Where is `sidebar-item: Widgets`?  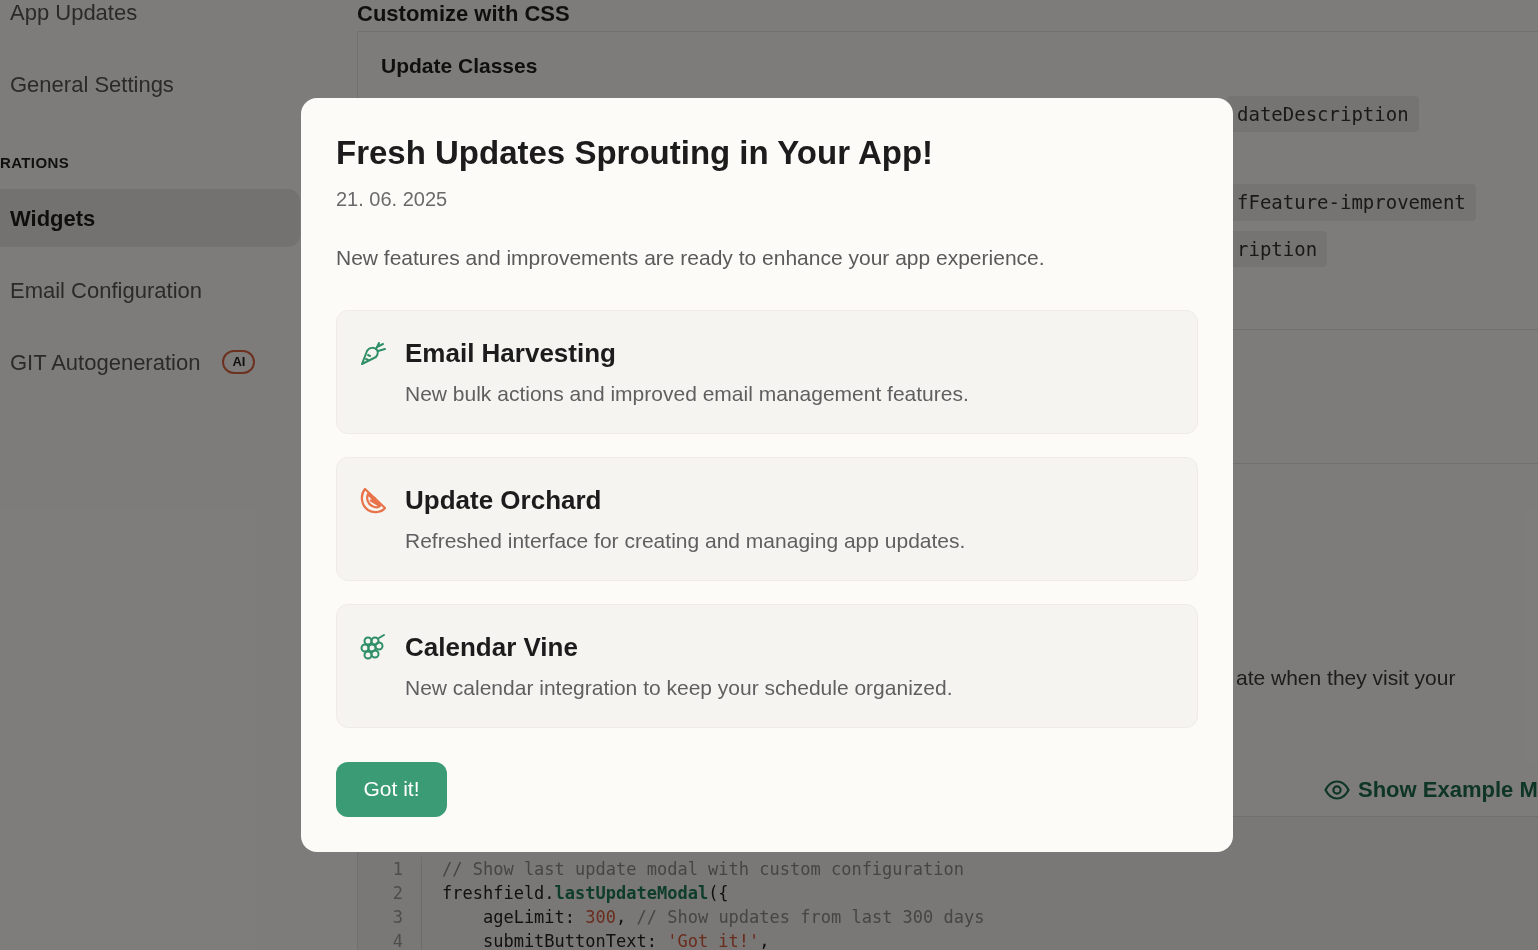
sidebar-item: Widgets is located at coordinates (150, 218).